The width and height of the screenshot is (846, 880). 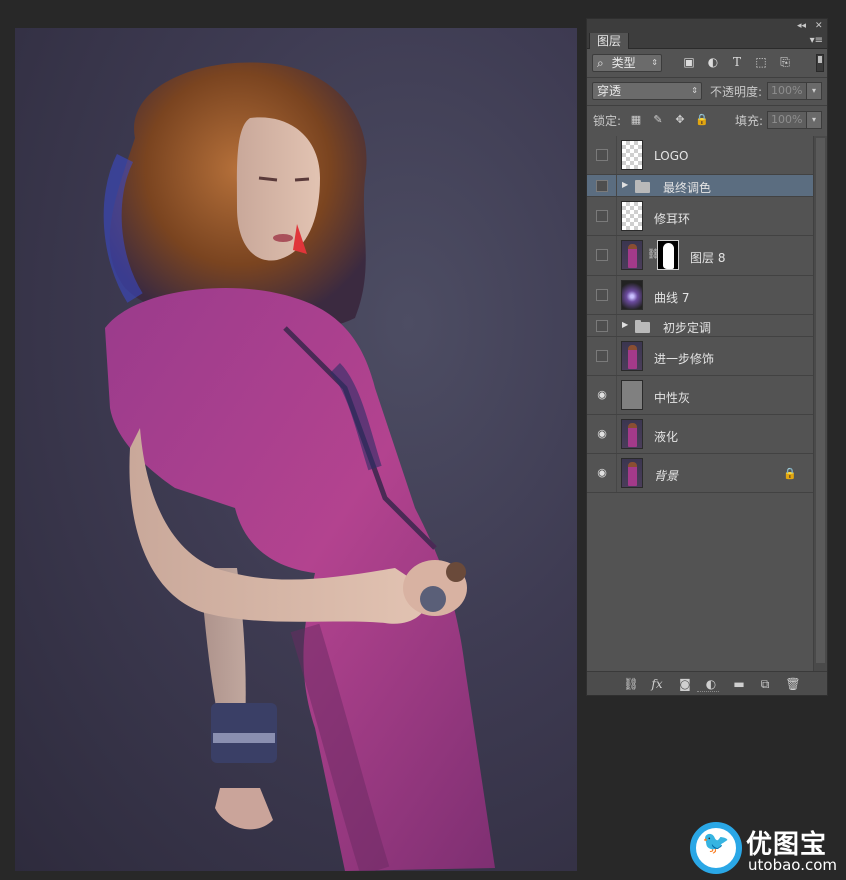 I want to click on new-adjustment-icon: ◐, so click(x=711, y=684).